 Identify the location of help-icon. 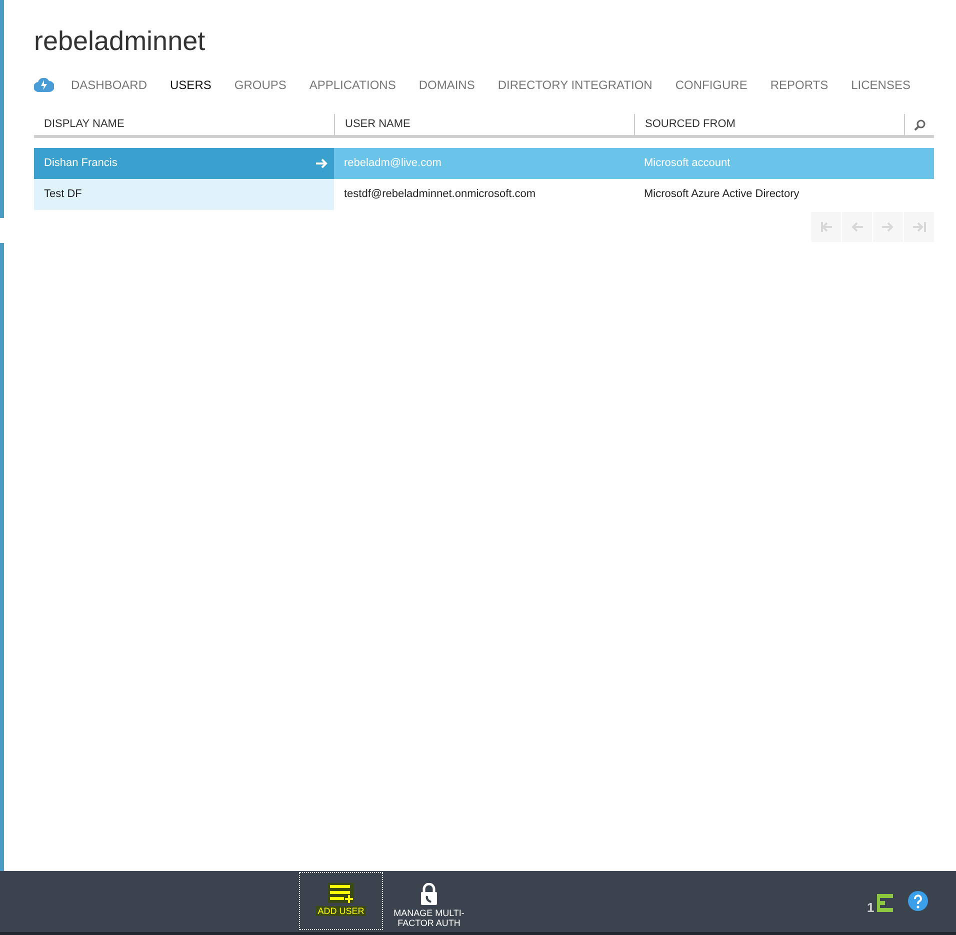
(918, 901).